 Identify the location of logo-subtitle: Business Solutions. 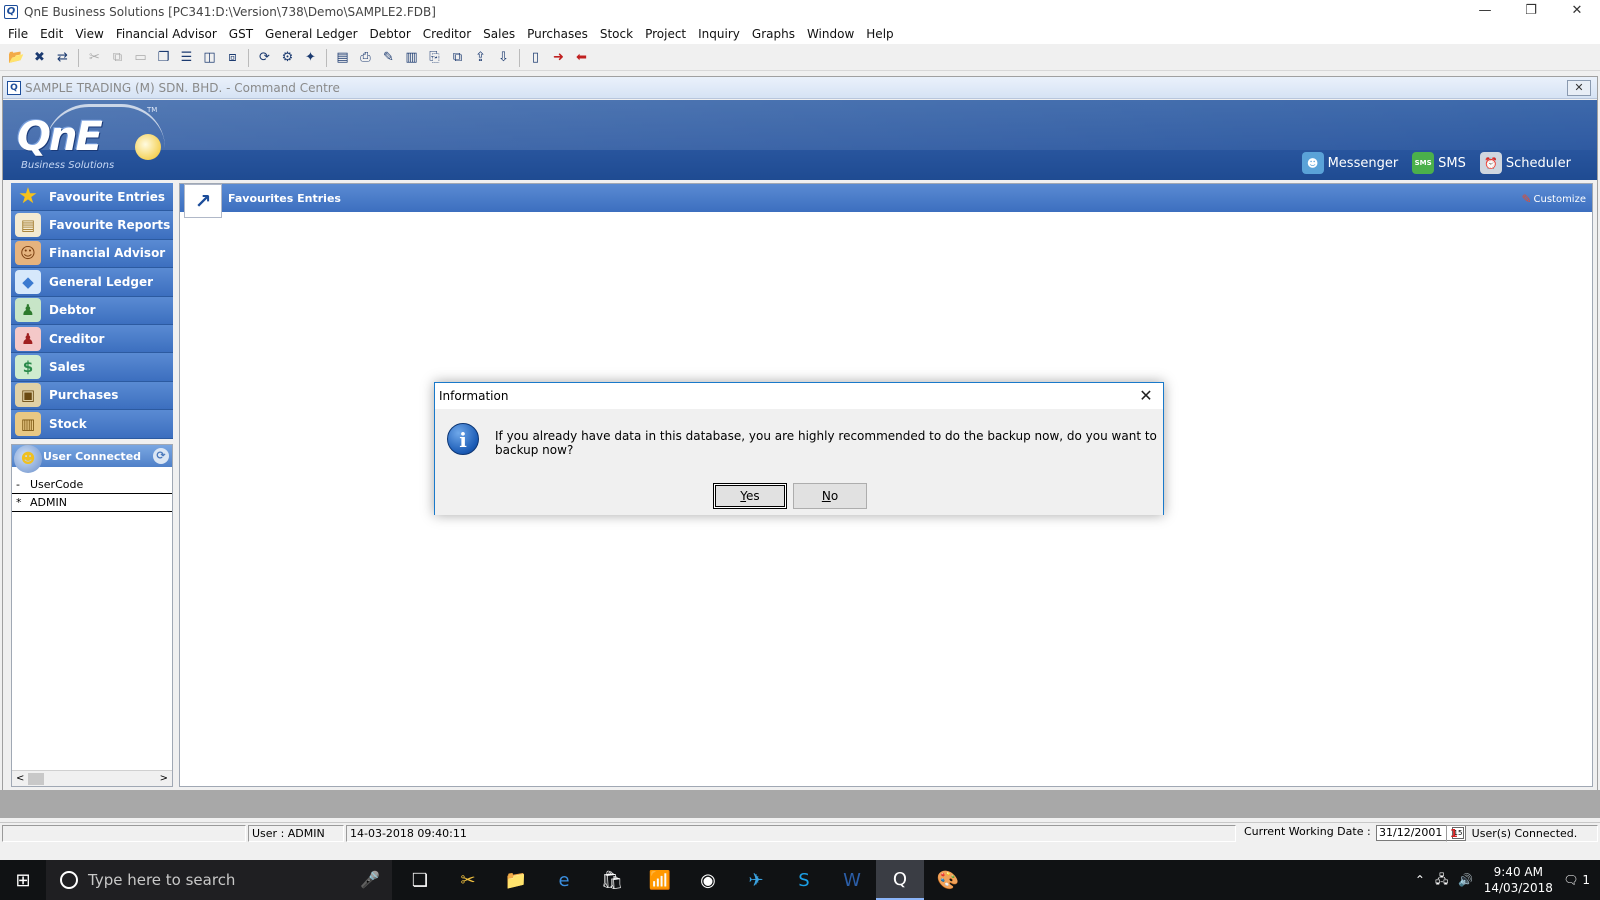
(68, 165).